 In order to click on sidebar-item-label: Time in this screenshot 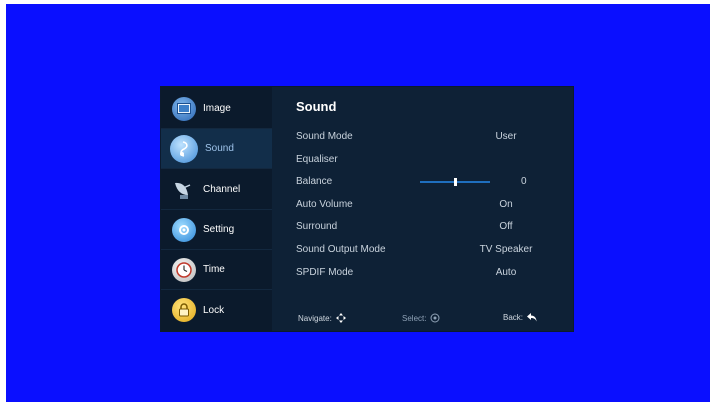, I will do `click(214, 269)`.